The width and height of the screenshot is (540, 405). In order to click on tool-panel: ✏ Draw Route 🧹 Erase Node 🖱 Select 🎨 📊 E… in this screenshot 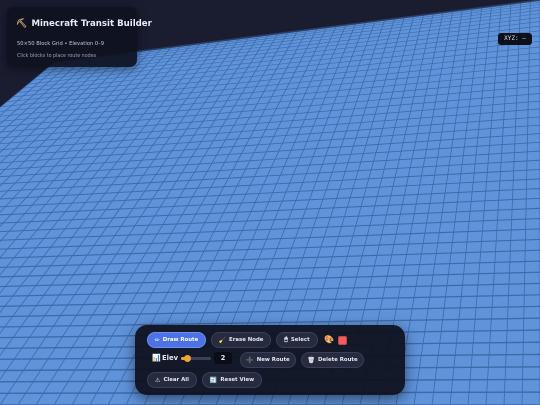, I will do `click(270, 360)`.